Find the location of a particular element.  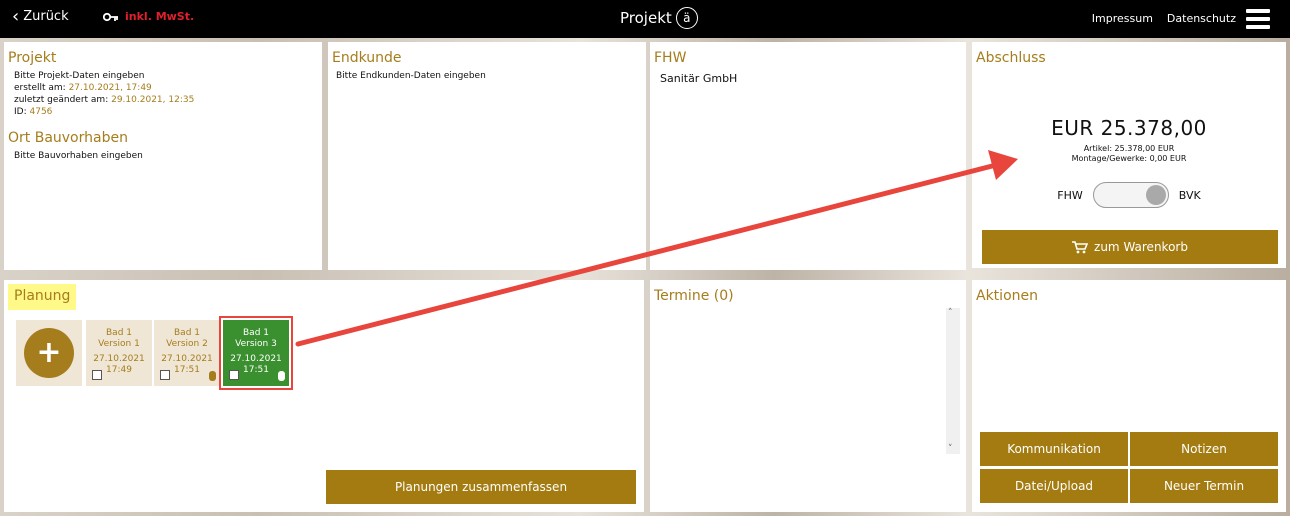

notizen-button: Notizen is located at coordinates (1204, 449).